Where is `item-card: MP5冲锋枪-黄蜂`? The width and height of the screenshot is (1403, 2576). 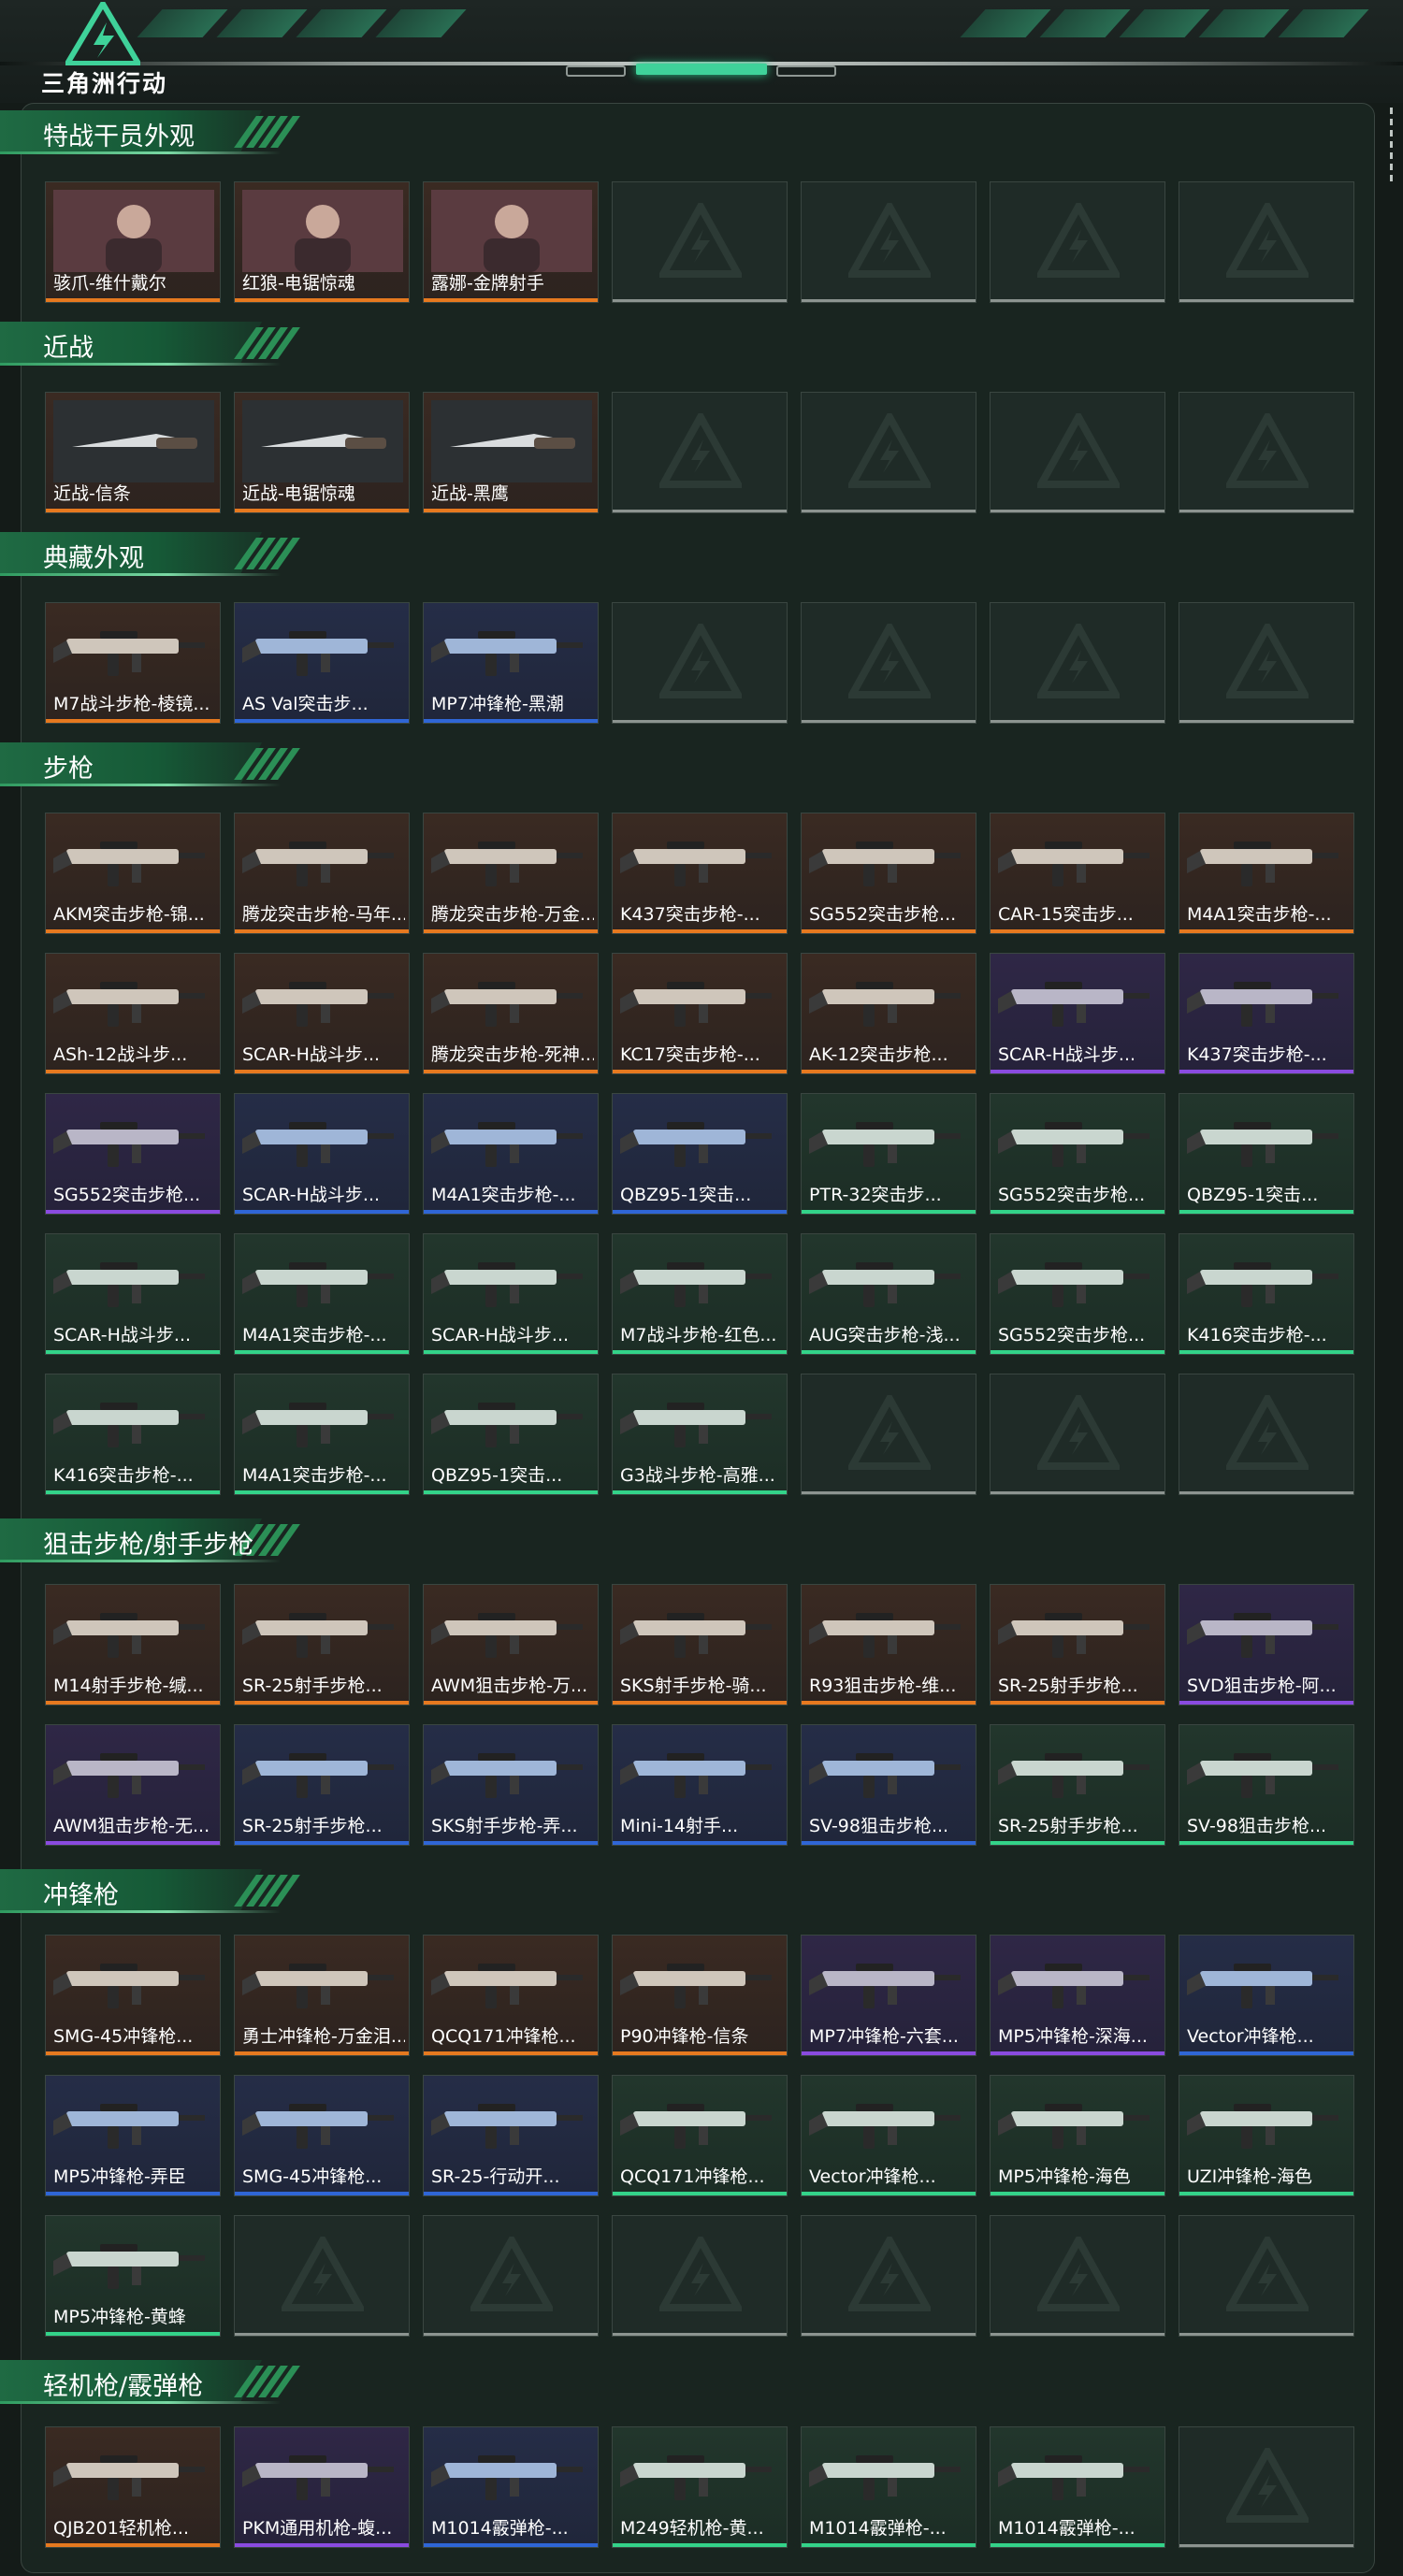
item-card: MP5冲锋枪-黄蜂 is located at coordinates (133, 2276).